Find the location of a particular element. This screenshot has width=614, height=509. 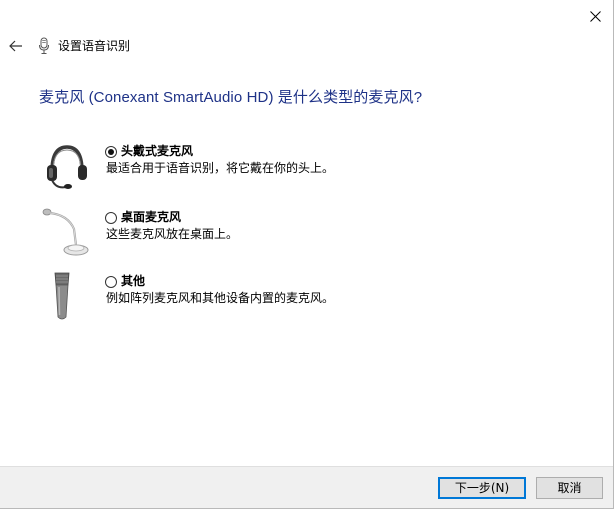

next-button: 下一步(N) is located at coordinates (482, 488).